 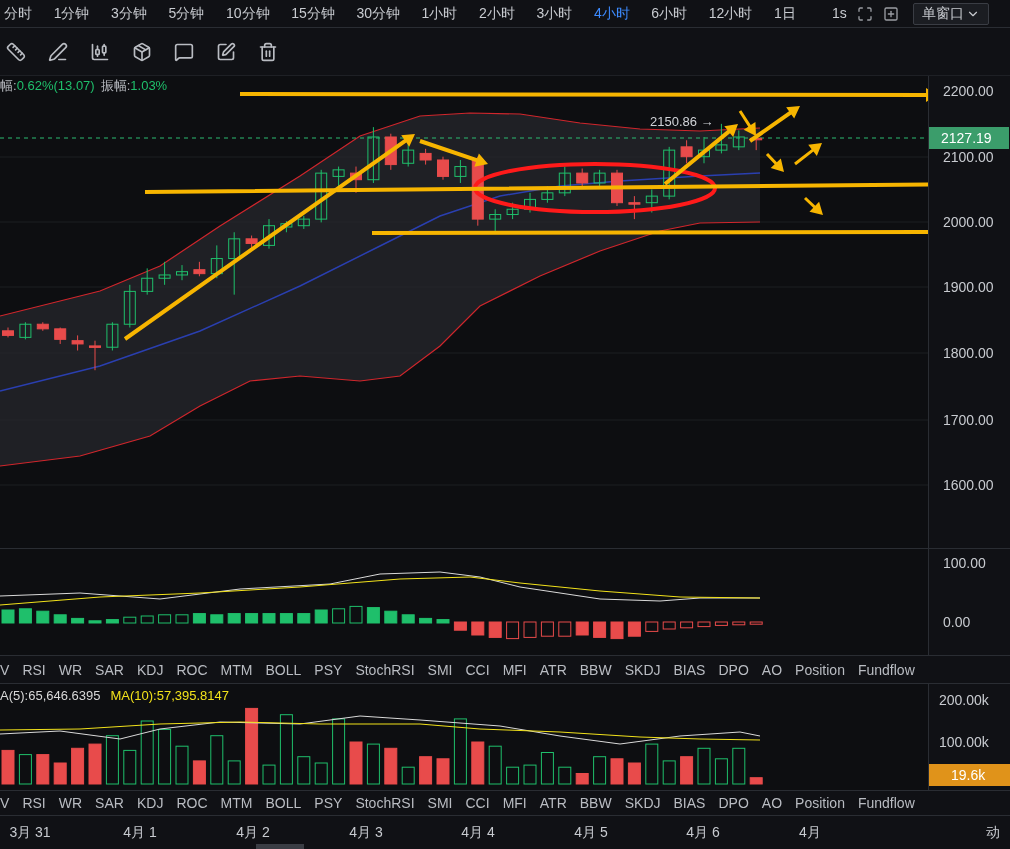 What do you see at coordinates (378, 13) in the screenshot?
I see `interval-tab: 30分钟` at bounding box center [378, 13].